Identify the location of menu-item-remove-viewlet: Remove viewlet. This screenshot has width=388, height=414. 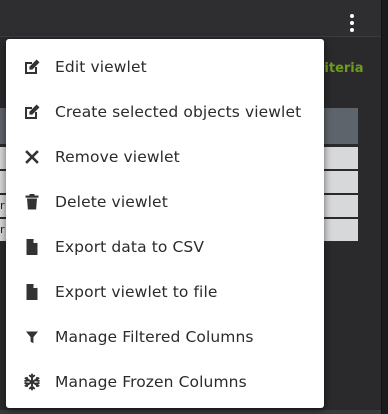
(165, 156).